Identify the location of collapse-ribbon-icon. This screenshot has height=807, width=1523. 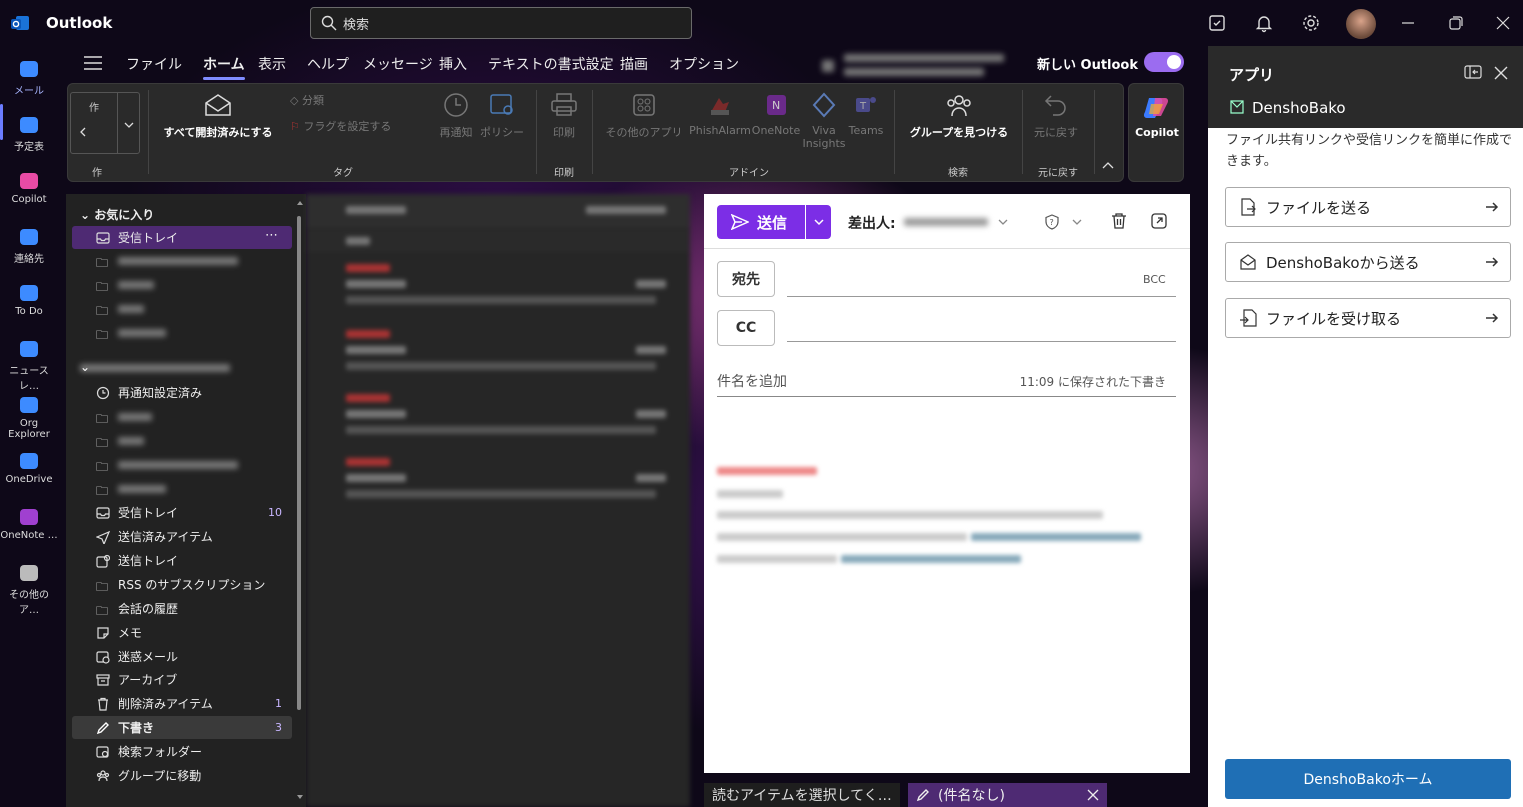
(1108, 166).